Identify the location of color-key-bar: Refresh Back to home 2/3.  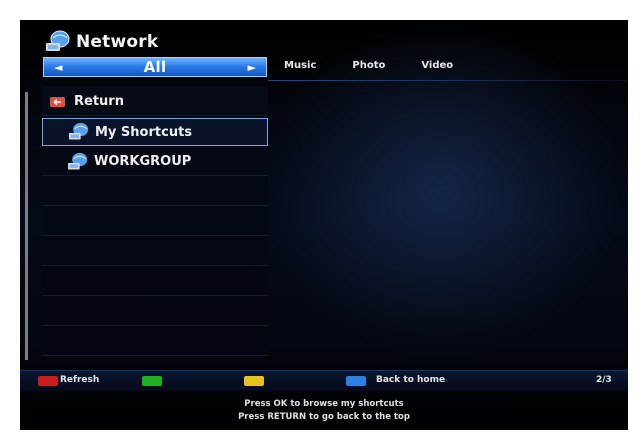
(324, 380).